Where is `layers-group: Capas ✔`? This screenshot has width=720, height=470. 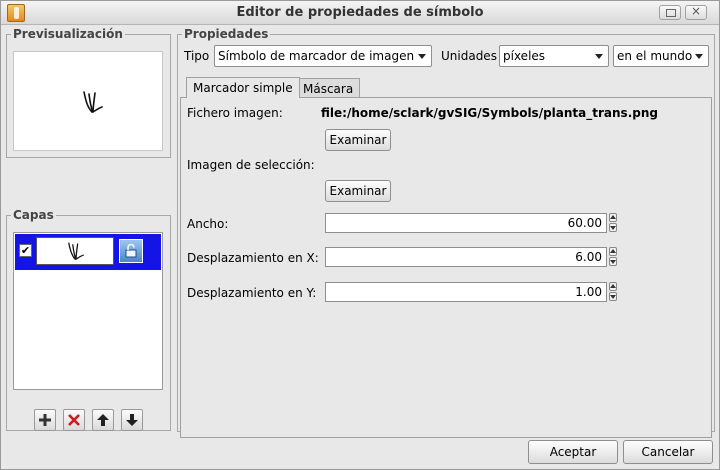 layers-group: Capas ✔ is located at coordinates (88, 319).